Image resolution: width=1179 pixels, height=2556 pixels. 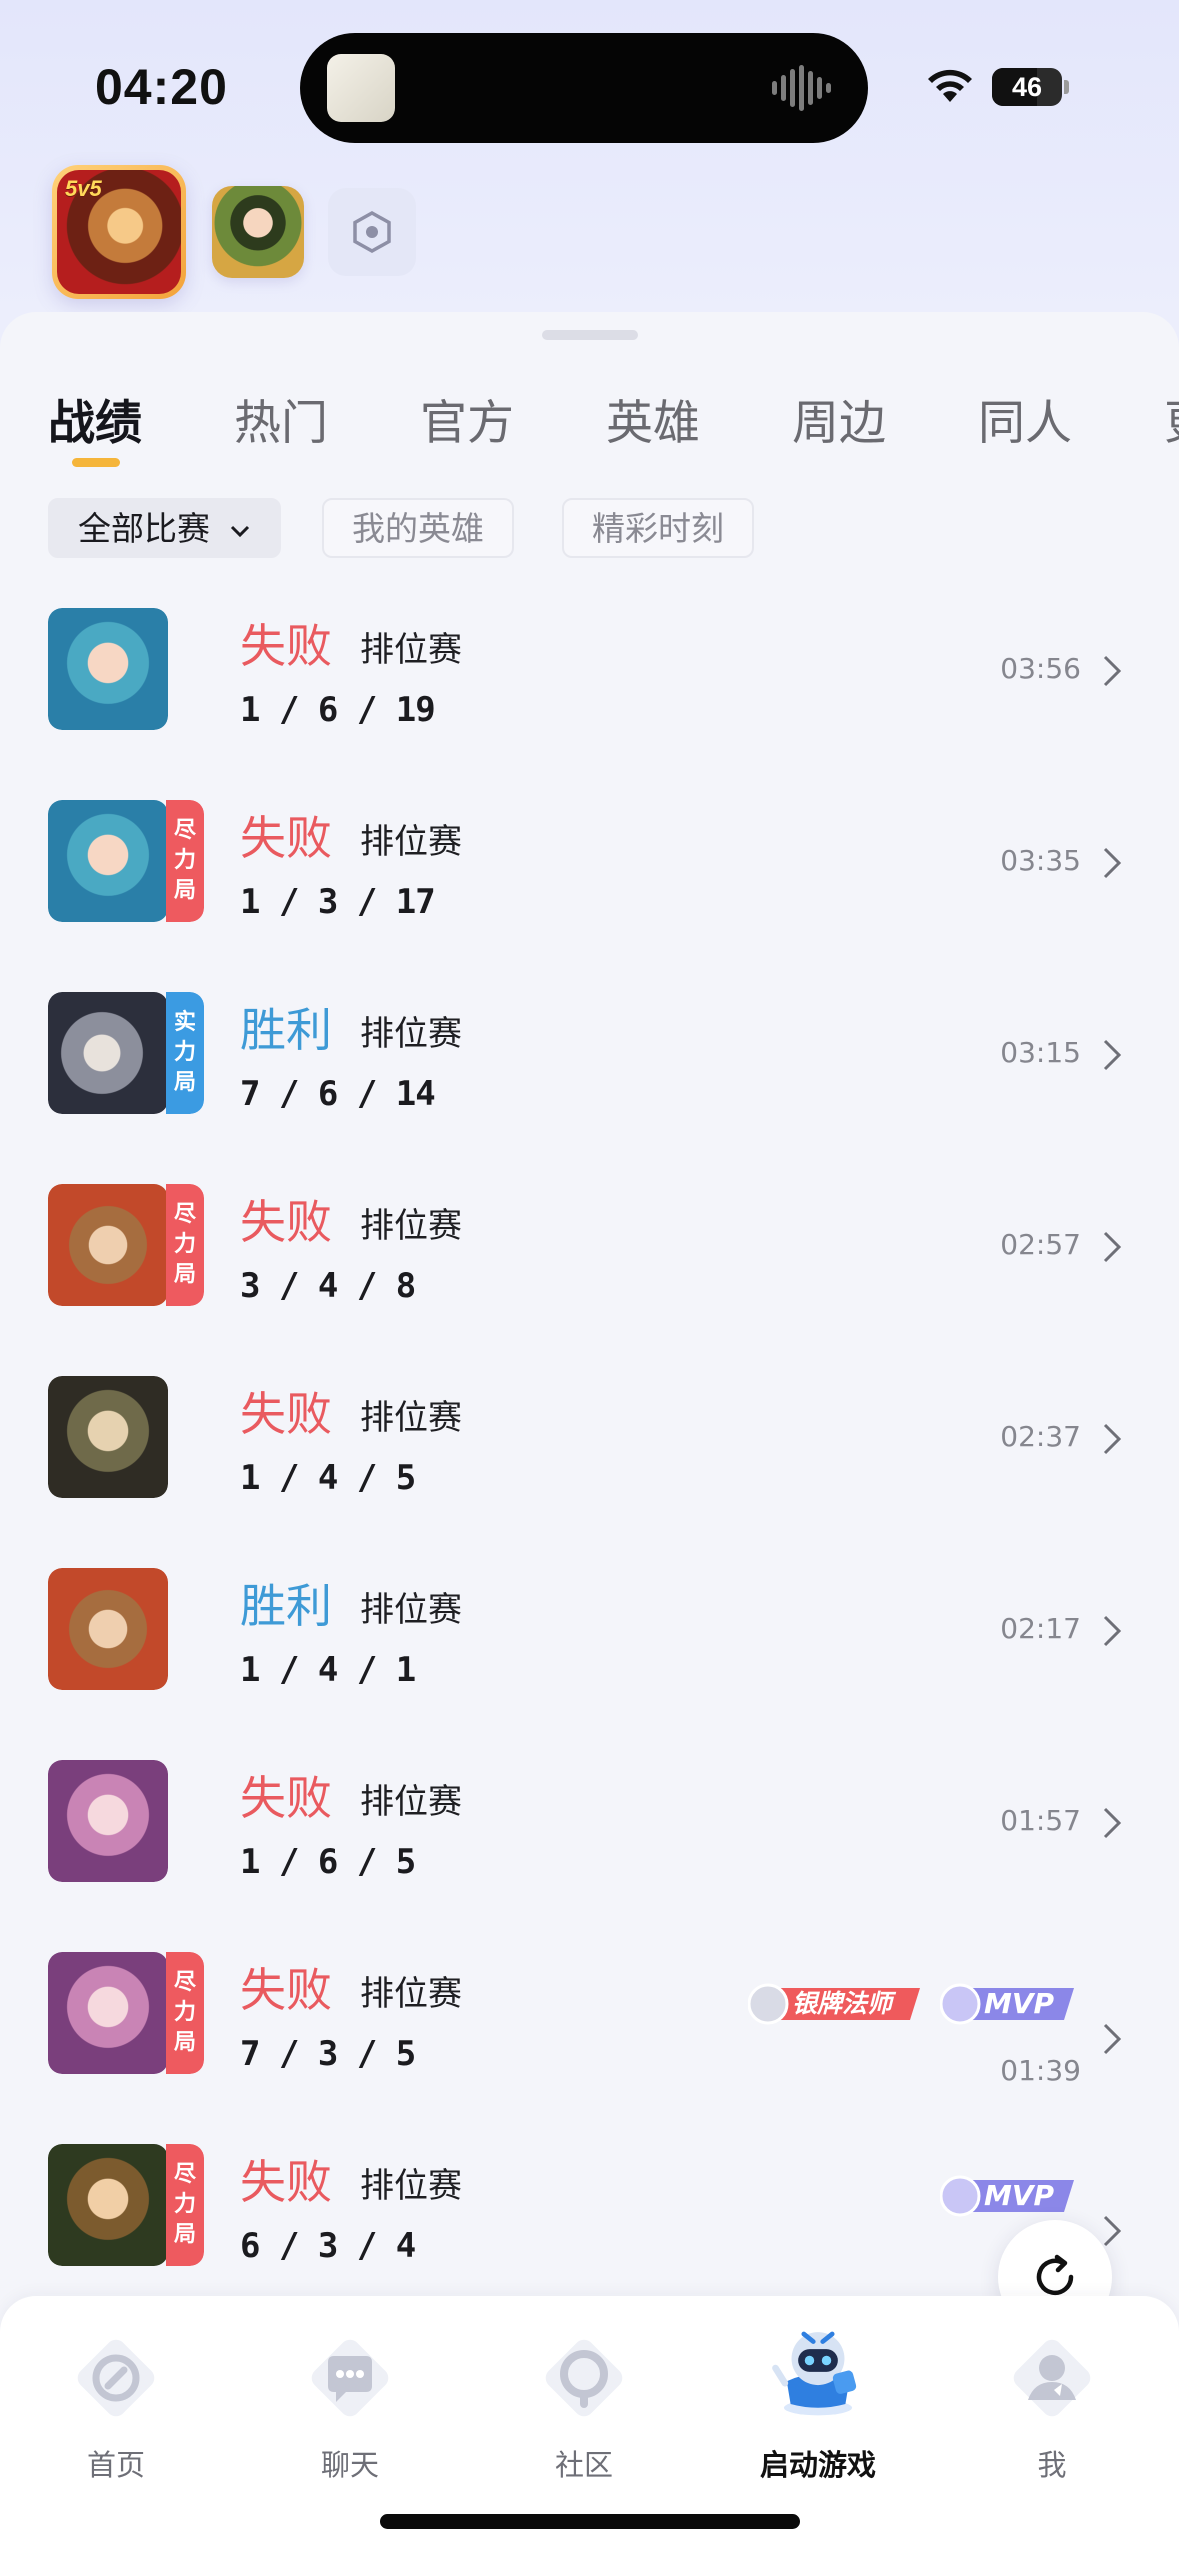 I want to click on dynamic-island, so click(x=584, y=88).